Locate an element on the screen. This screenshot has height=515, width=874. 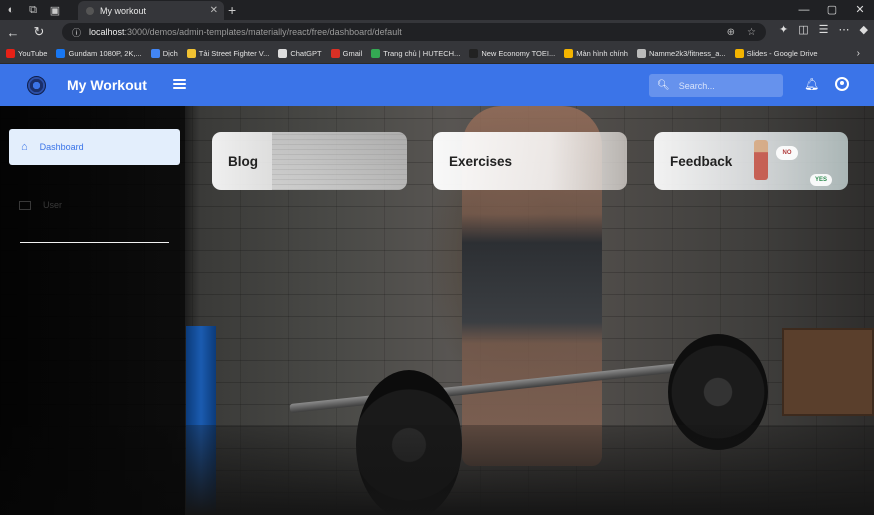
split-screen-icon: ◫ is located at coordinates (803, 29).